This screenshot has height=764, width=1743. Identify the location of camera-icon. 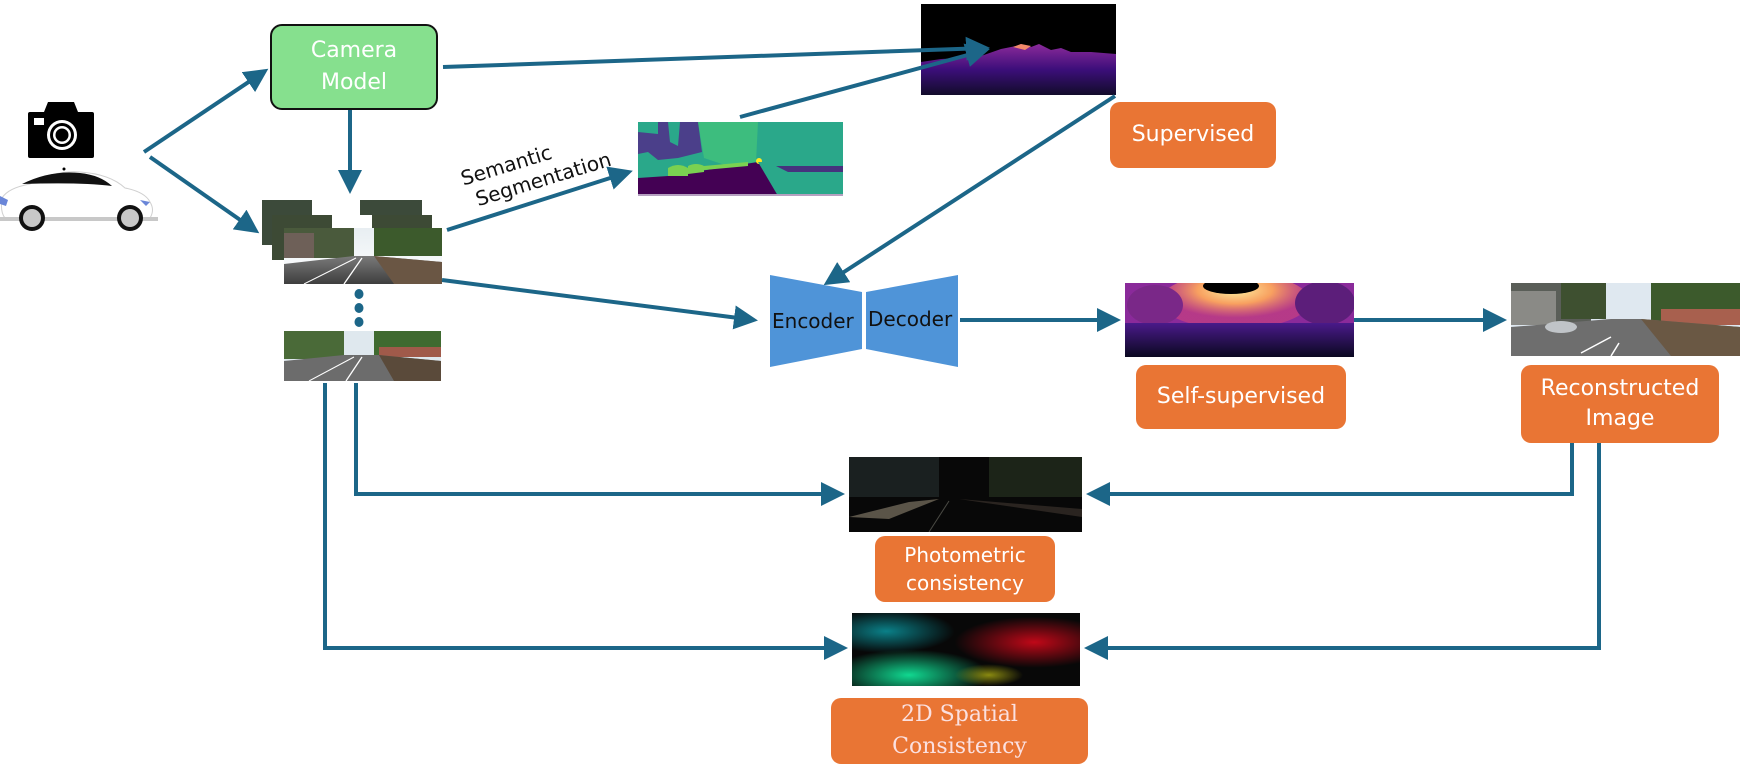
(61, 129).